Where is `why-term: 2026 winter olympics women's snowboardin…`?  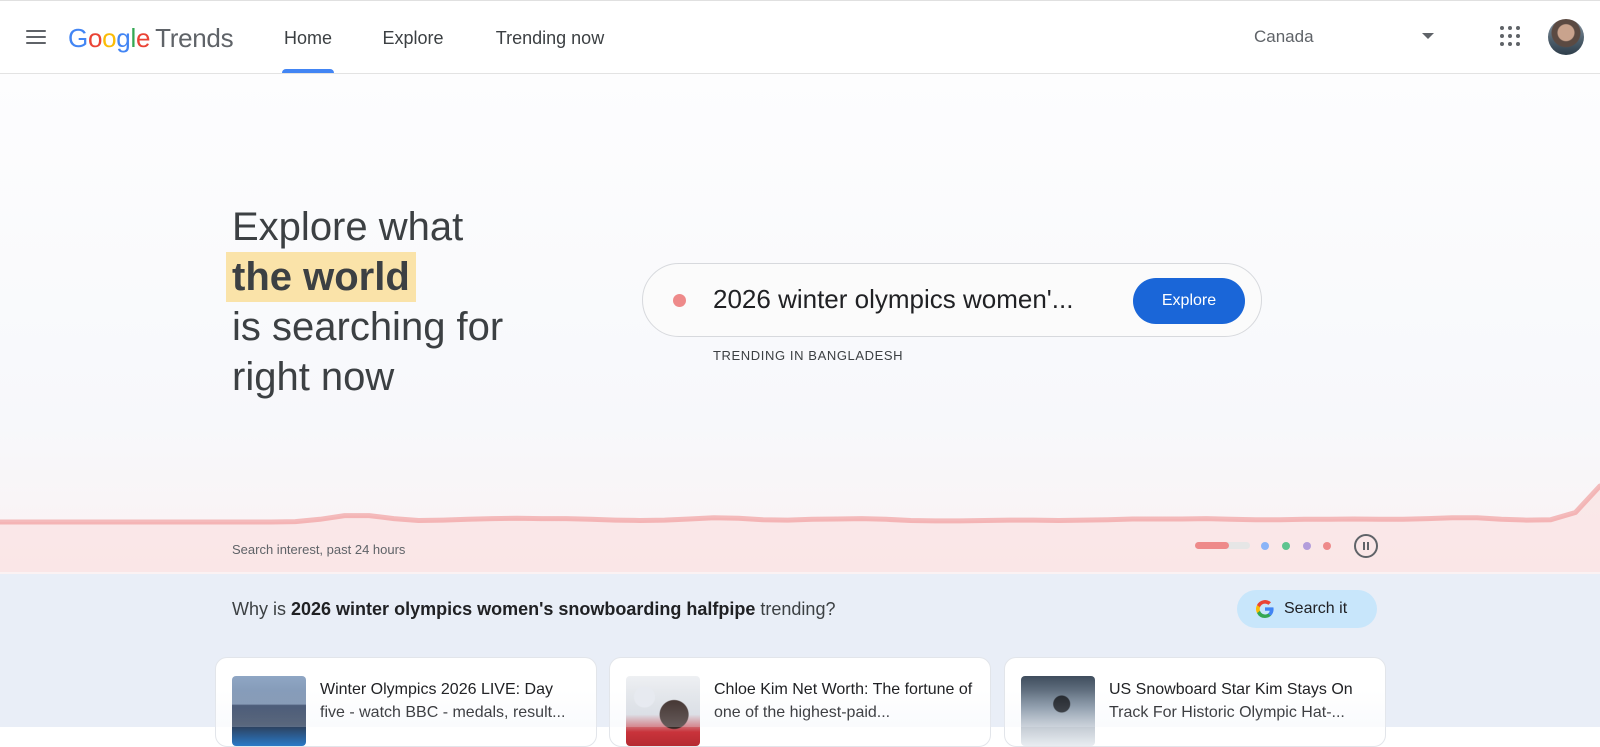 why-term: 2026 winter olympics women's snowboardin… is located at coordinates (523, 609).